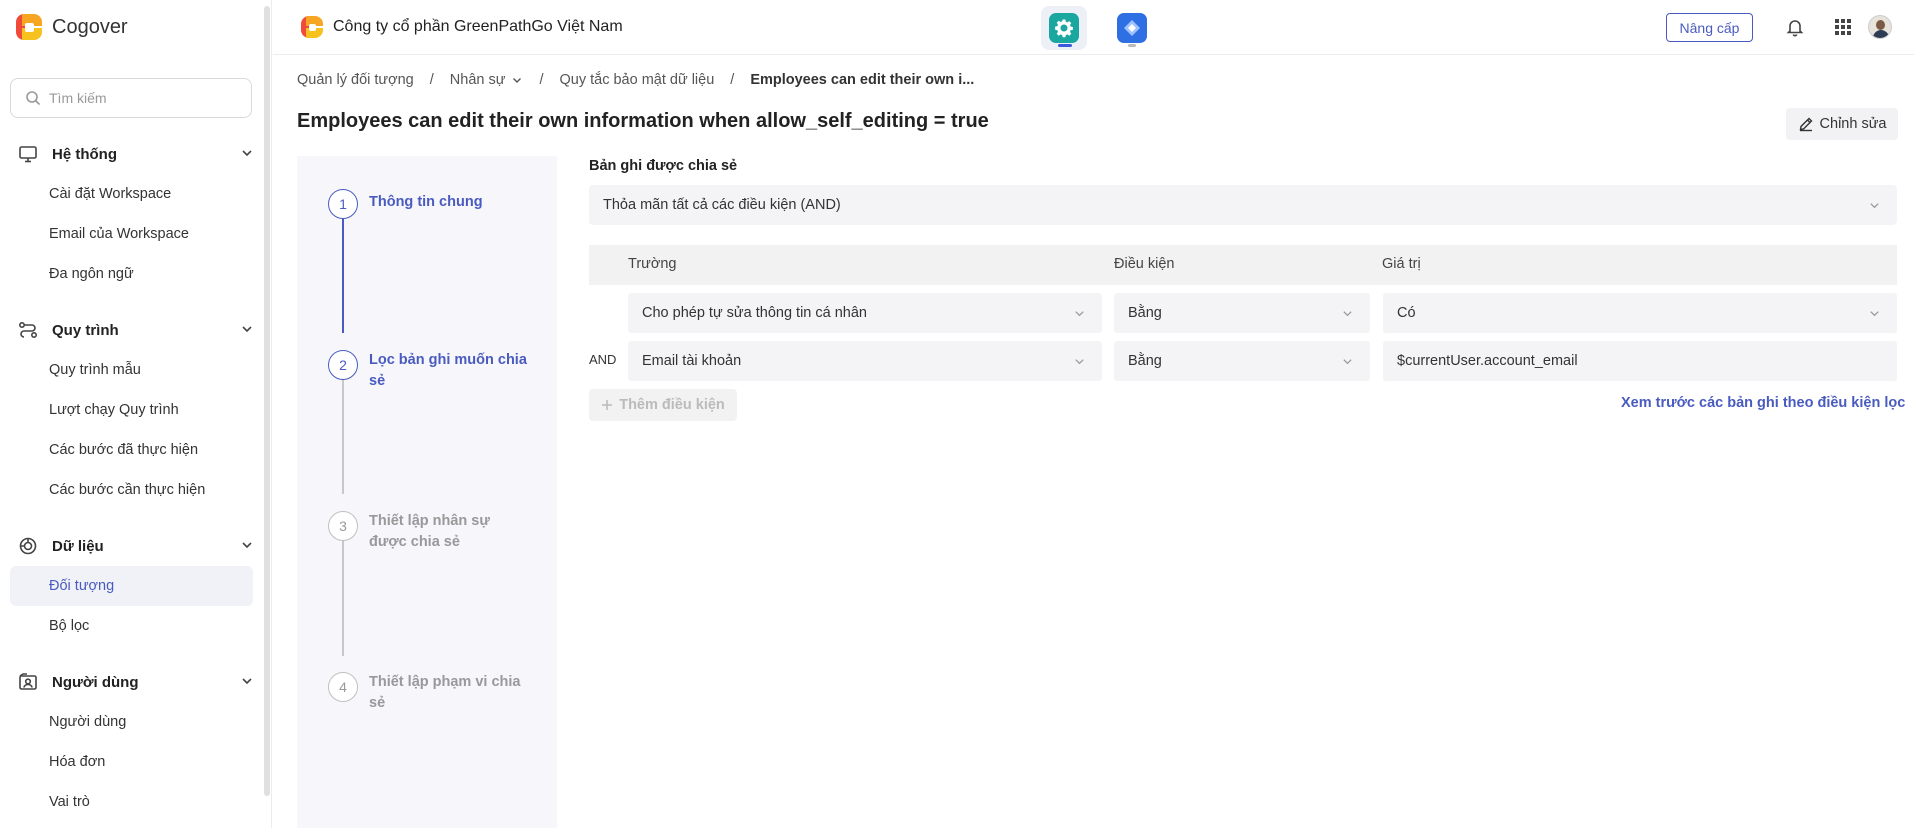  What do you see at coordinates (126, 410) in the screenshot?
I see `sidebar-item-workflow-runs: Lượt chạy Quy trình` at bounding box center [126, 410].